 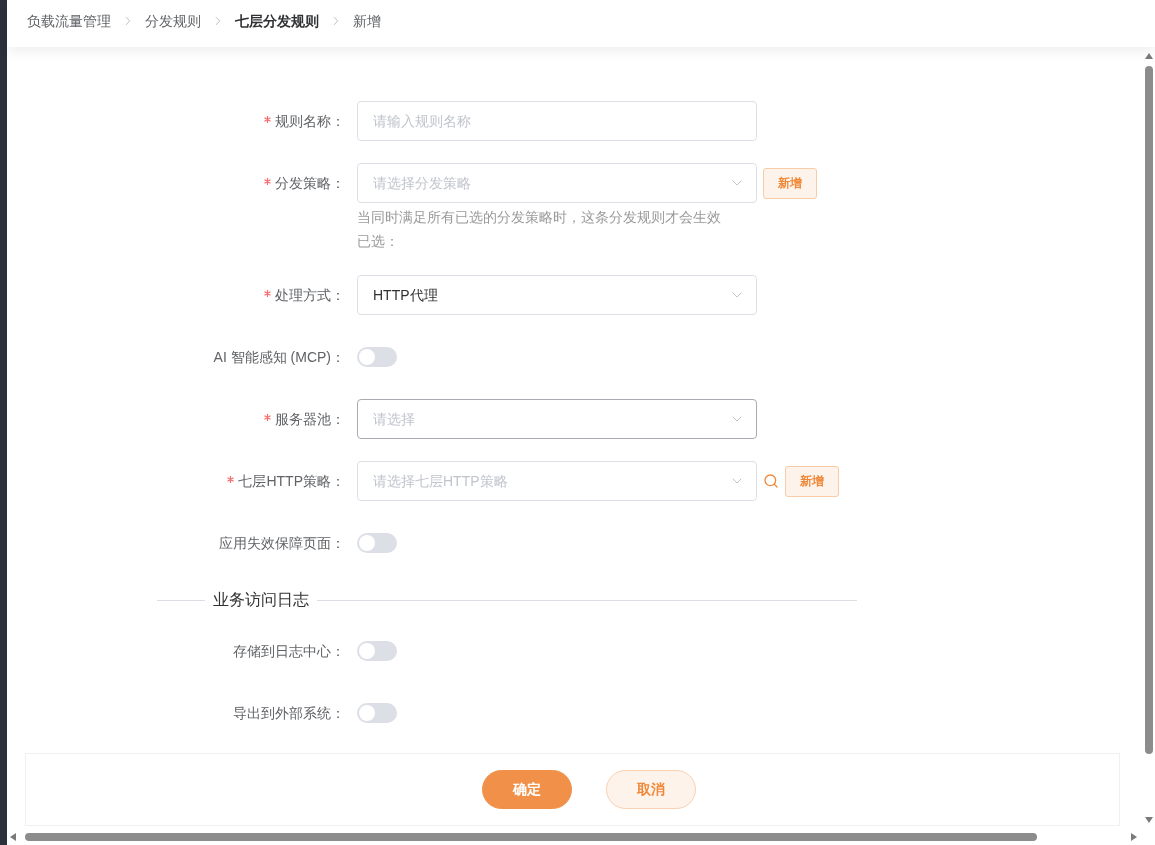 What do you see at coordinates (1149, 56) in the screenshot?
I see `scroll-up-icon` at bounding box center [1149, 56].